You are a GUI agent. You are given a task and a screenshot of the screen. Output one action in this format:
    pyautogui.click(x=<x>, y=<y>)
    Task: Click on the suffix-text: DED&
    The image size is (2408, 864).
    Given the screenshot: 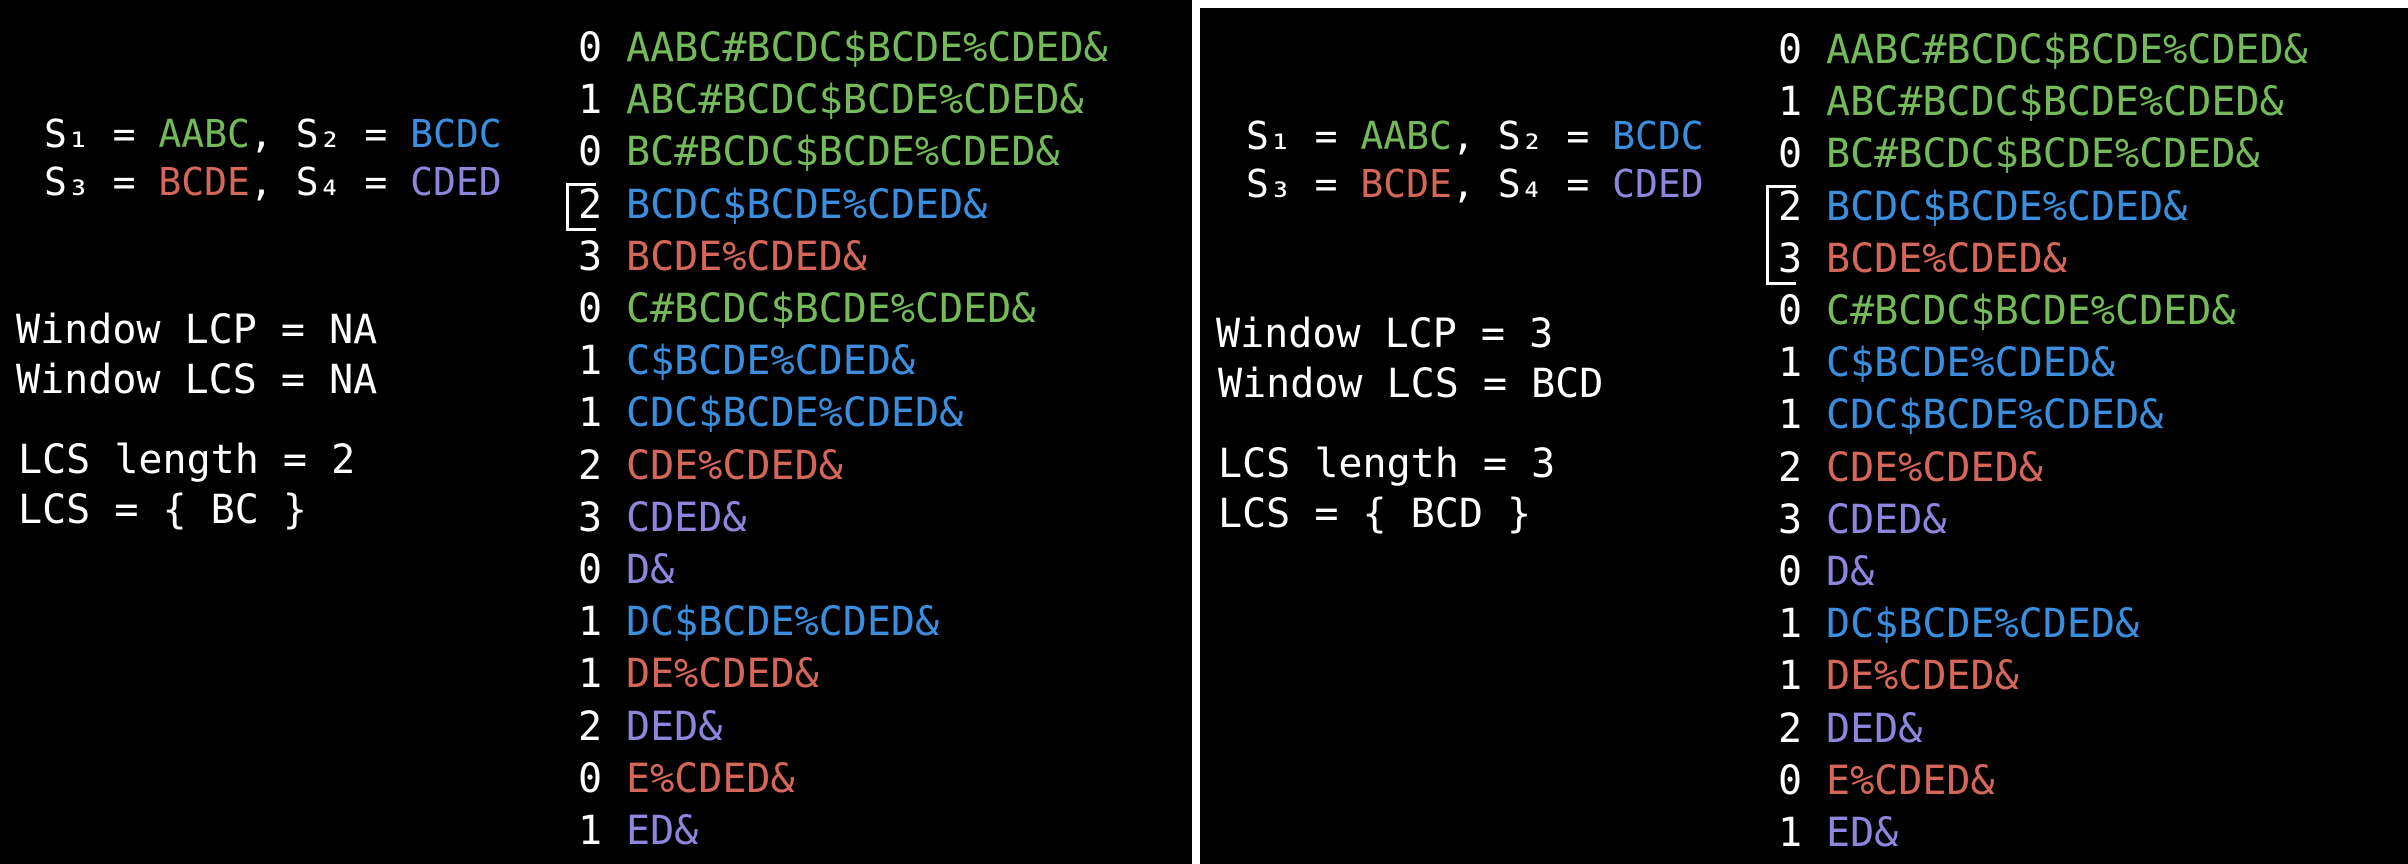 What is the action you would take?
    pyautogui.click(x=674, y=726)
    